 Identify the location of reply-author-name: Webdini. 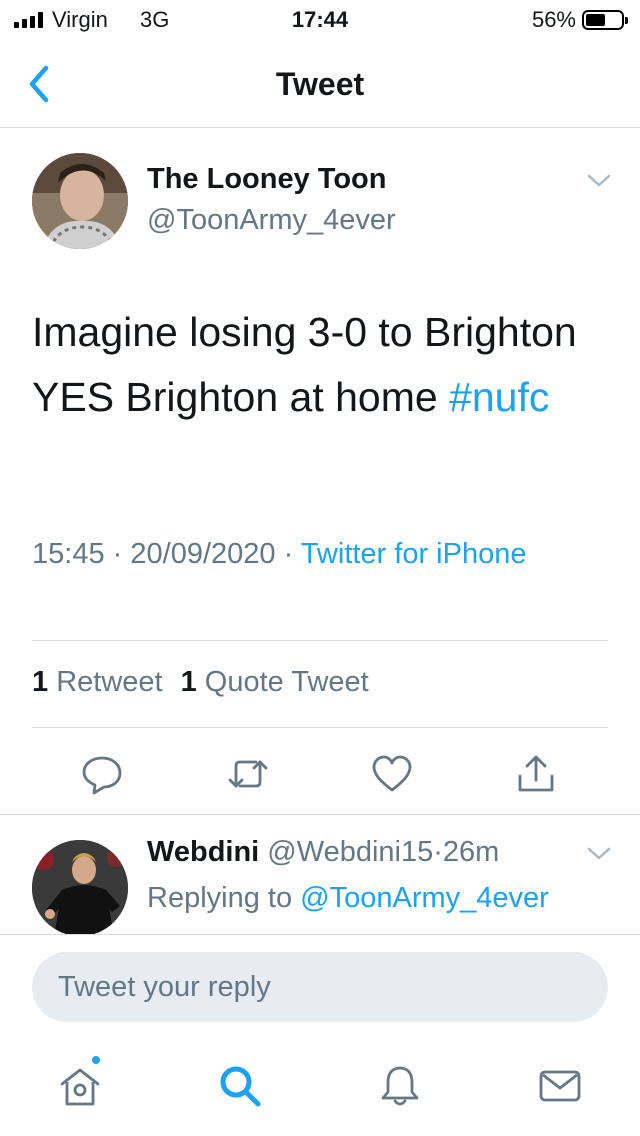
(203, 852).